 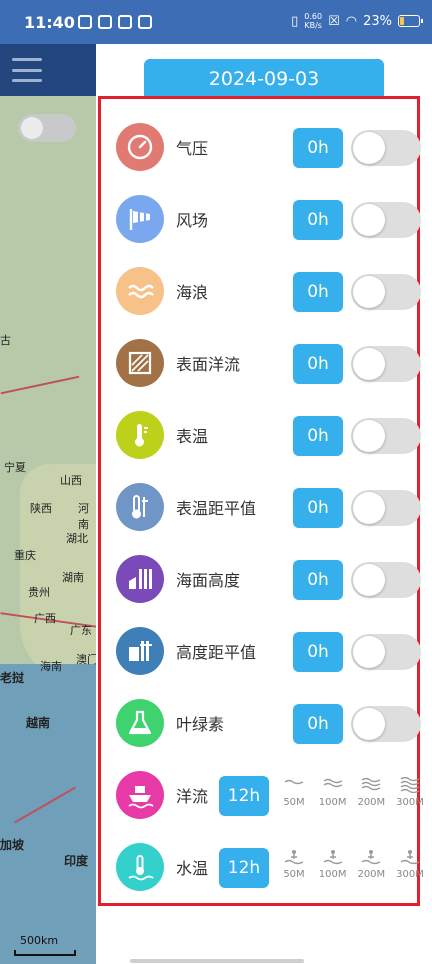 What do you see at coordinates (313, 25) in the screenshot?
I see `net-speed-unit: KB/s` at bounding box center [313, 25].